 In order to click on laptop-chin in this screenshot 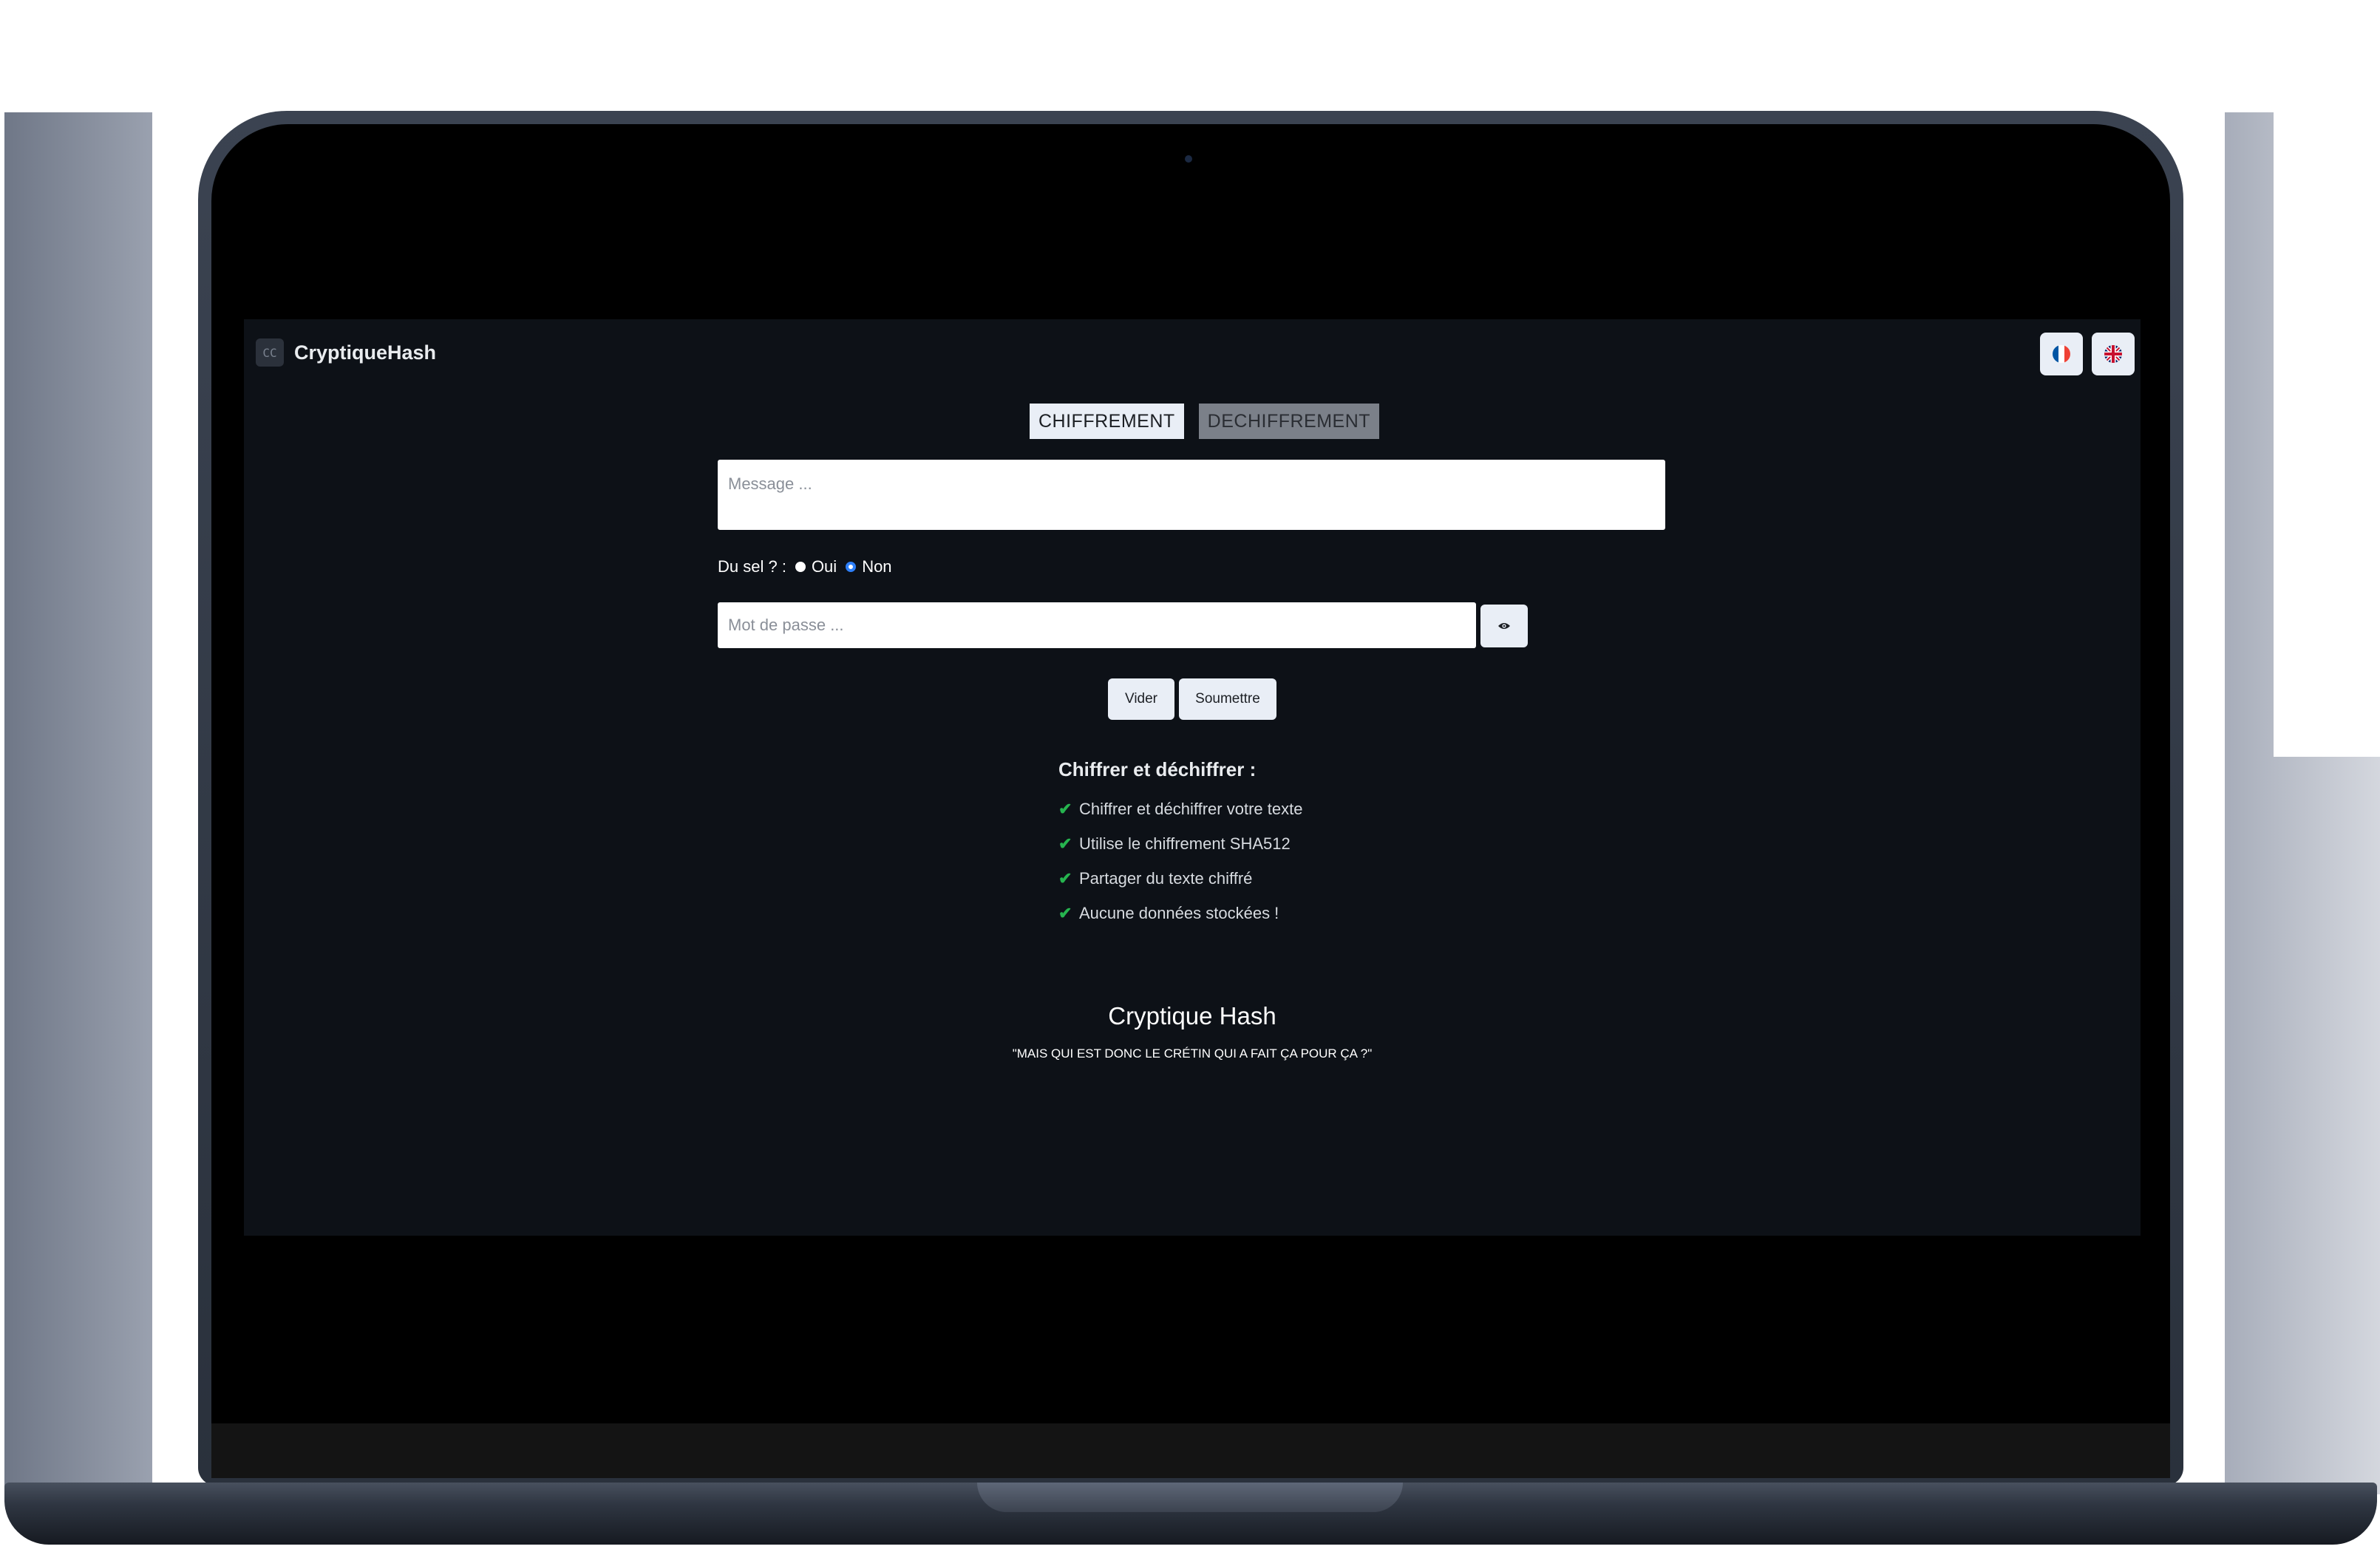, I will do `click(1190, 1451)`.